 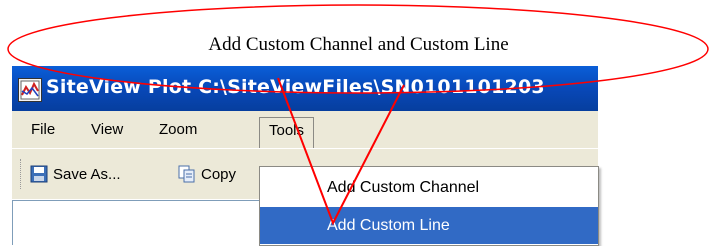 What do you see at coordinates (39, 174) in the screenshot?
I see `save-as-icon` at bounding box center [39, 174].